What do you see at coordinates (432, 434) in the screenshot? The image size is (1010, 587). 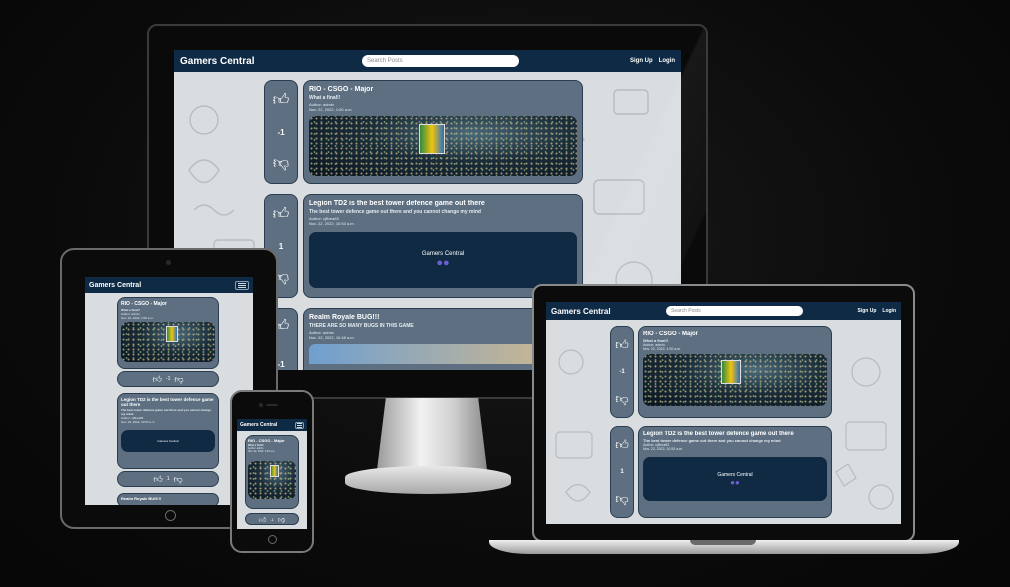 I see `monitor-stand` at bounding box center [432, 434].